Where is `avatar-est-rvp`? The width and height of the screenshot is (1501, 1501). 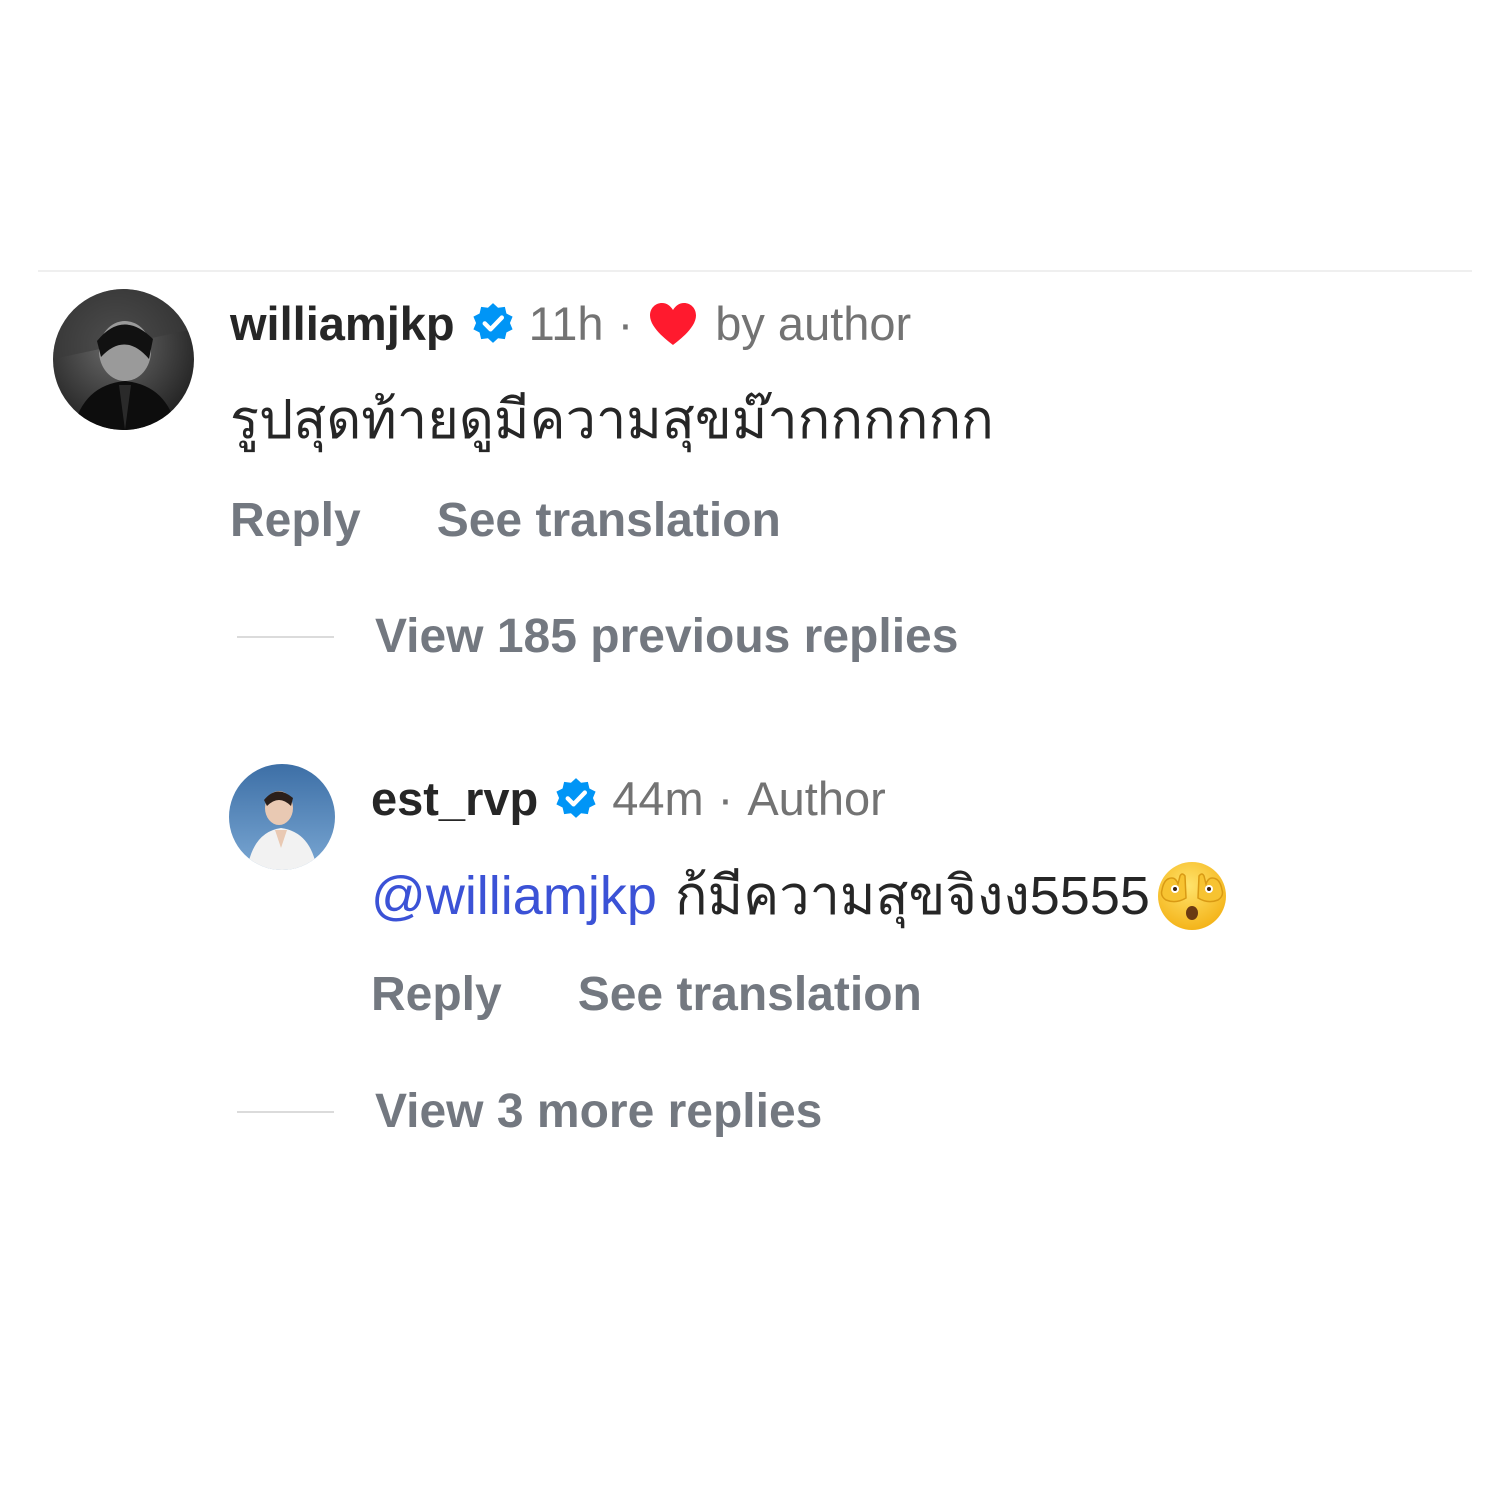 avatar-est-rvp is located at coordinates (282, 817).